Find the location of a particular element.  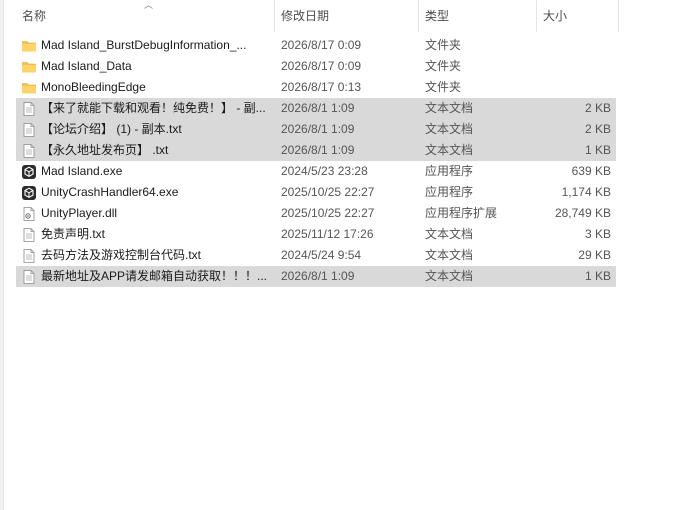

file-size: 29 KB is located at coordinates (594, 255).